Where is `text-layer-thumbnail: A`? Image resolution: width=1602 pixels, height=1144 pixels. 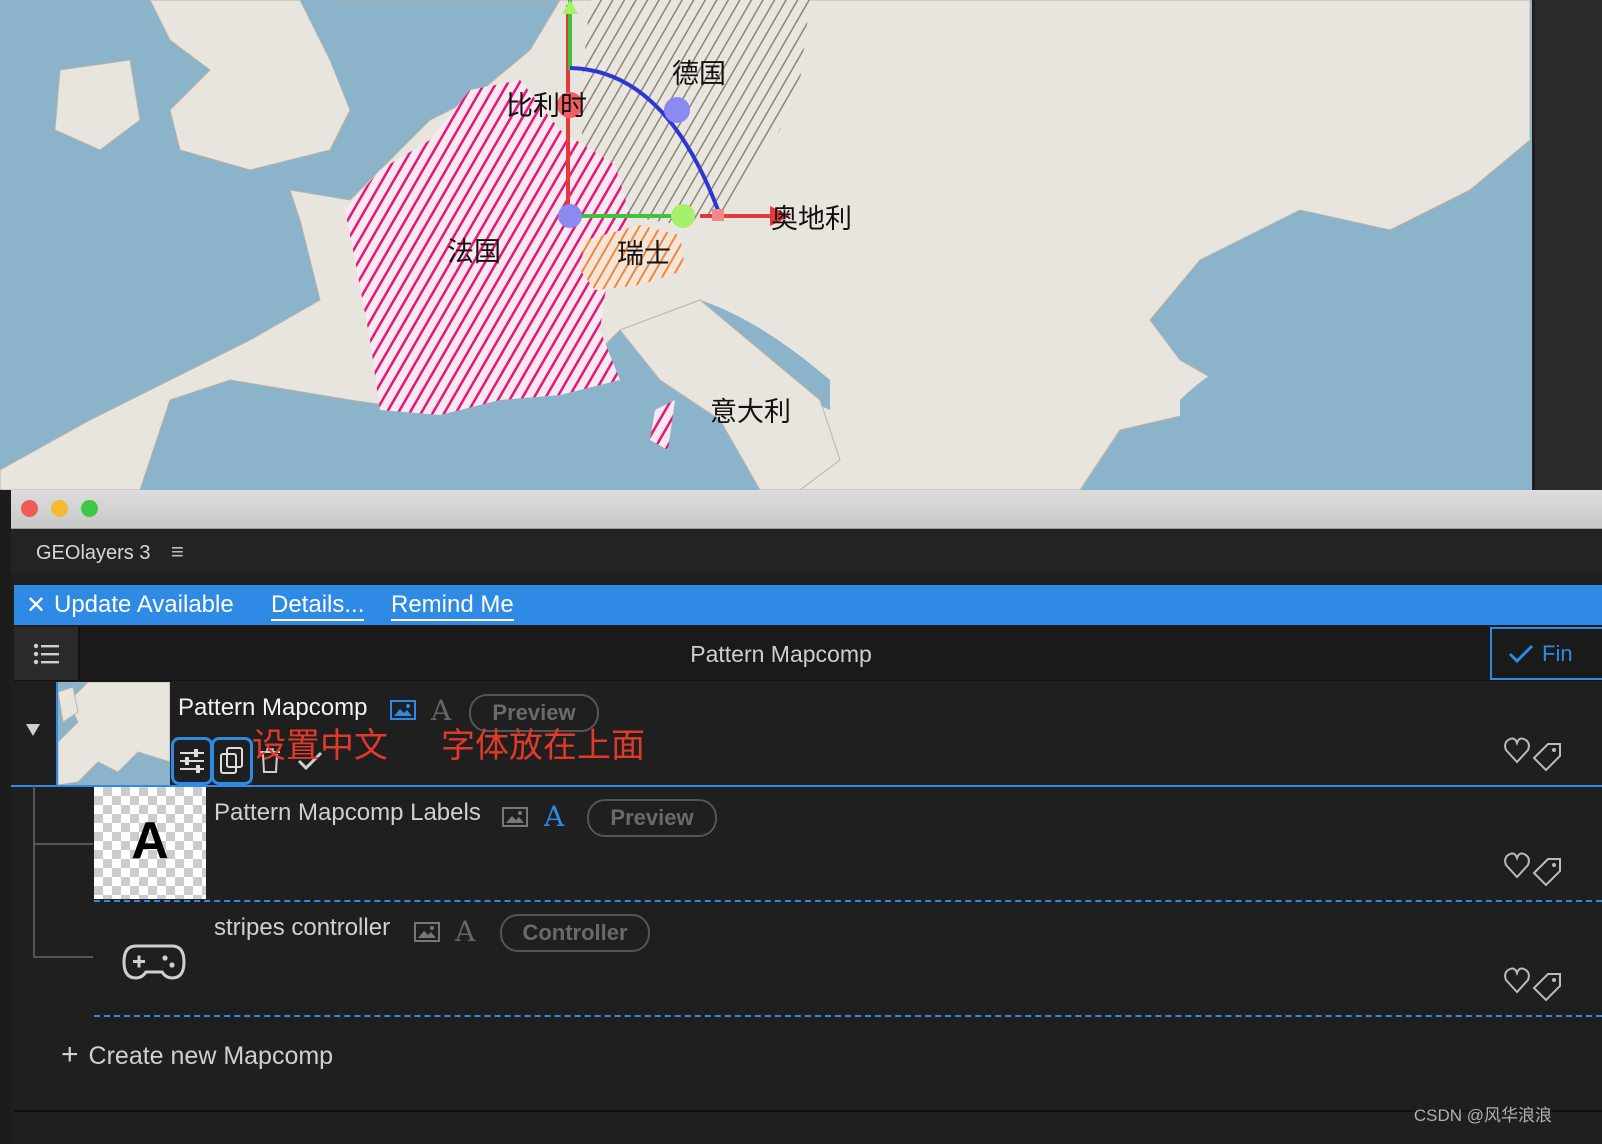 text-layer-thumbnail: A is located at coordinates (150, 843).